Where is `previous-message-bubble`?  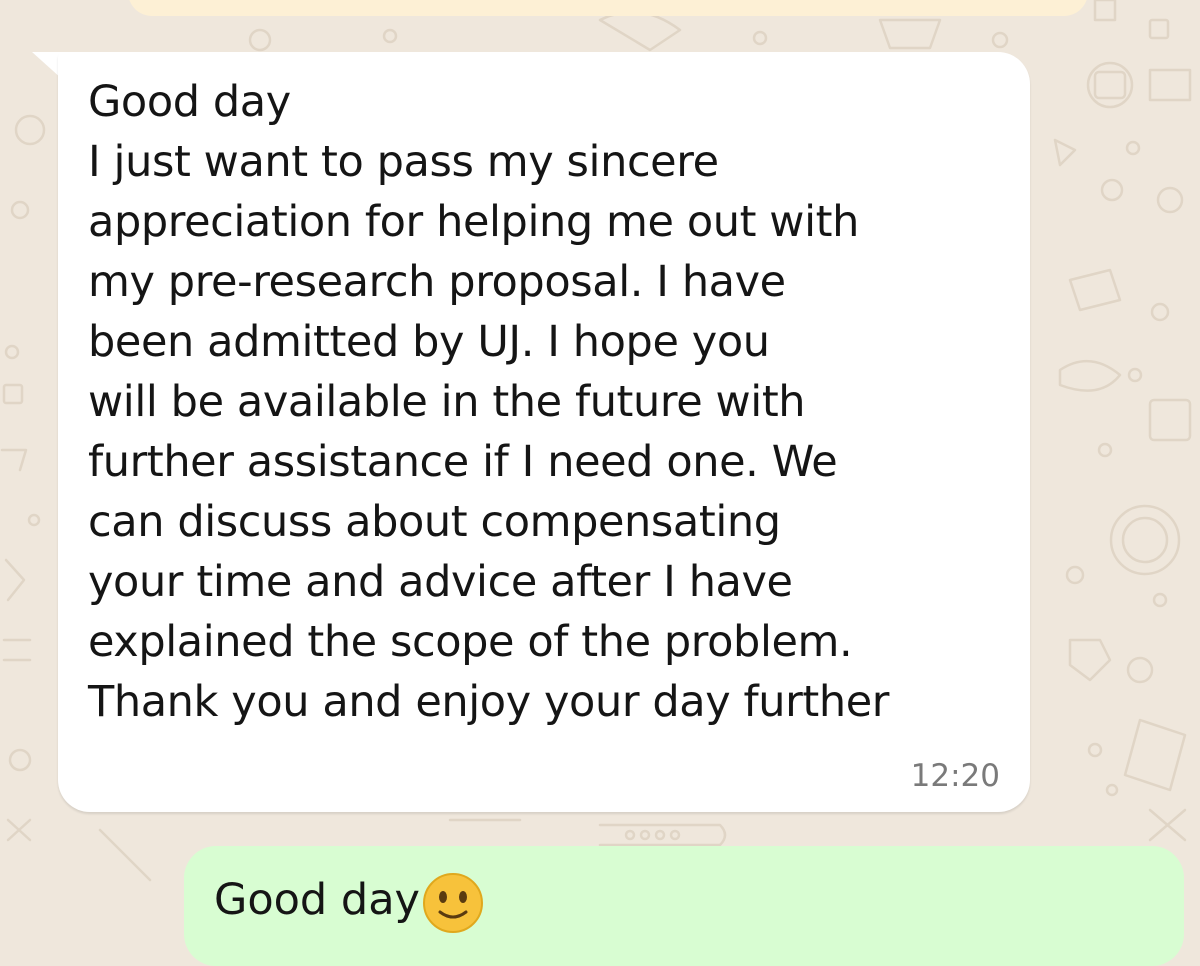 previous-message-bubble is located at coordinates (608, 8).